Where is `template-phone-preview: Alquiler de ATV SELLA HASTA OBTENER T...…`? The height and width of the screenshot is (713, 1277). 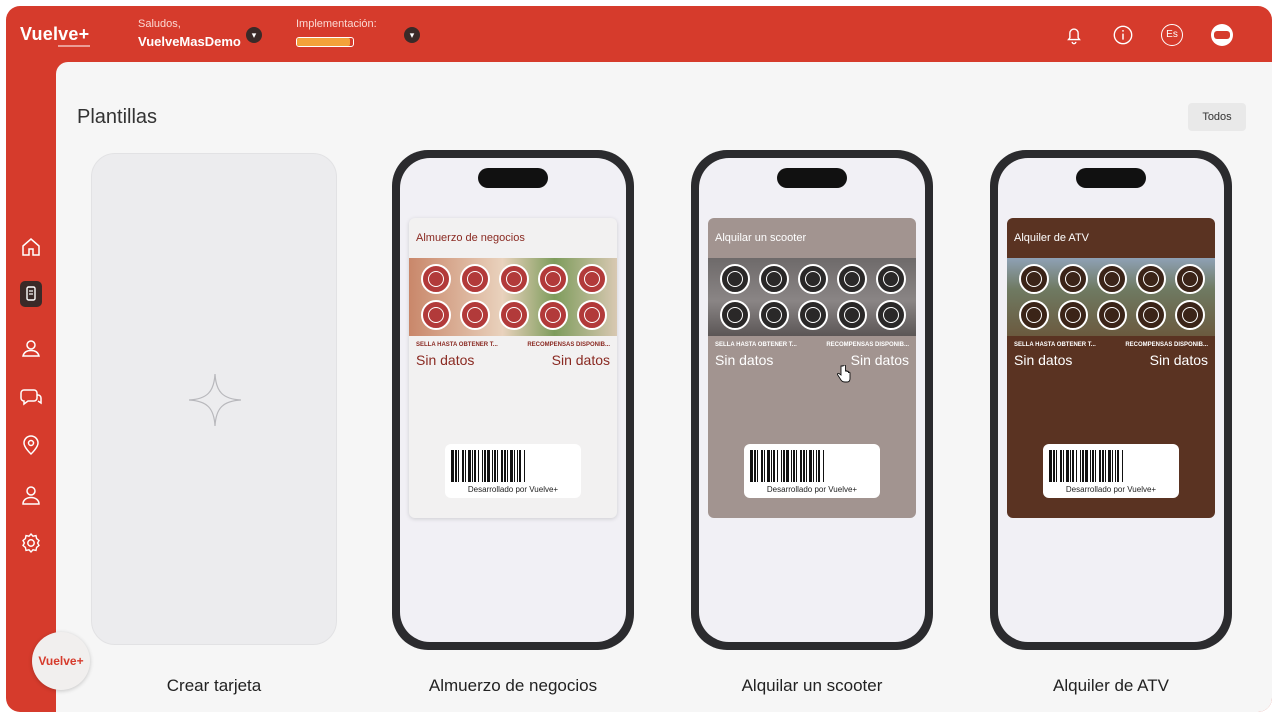 template-phone-preview: Alquiler de ATV SELLA HASTA OBTENER T...… is located at coordinates (1111, 400).